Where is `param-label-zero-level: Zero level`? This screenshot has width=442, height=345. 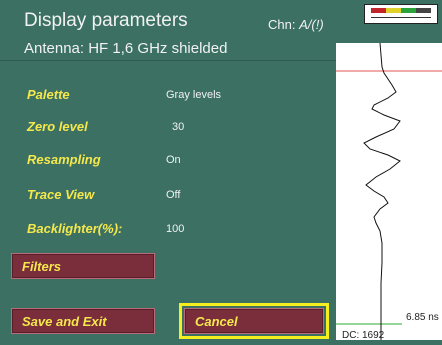 param-label-zero-level: Zero level is located at coordinates (57, 126).